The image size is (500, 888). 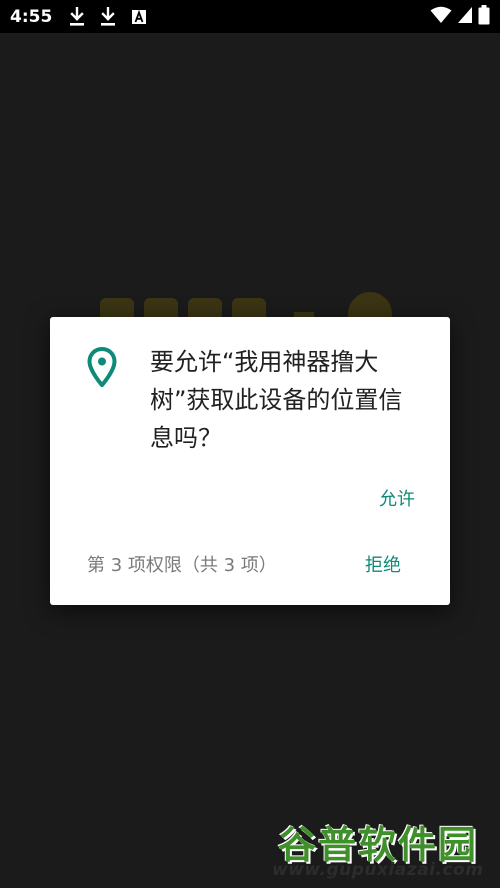 What do you see at coordinates (383, 566) in the screenshot?
I see `deny-button: 拒绝` at bounding box center [383, 566].